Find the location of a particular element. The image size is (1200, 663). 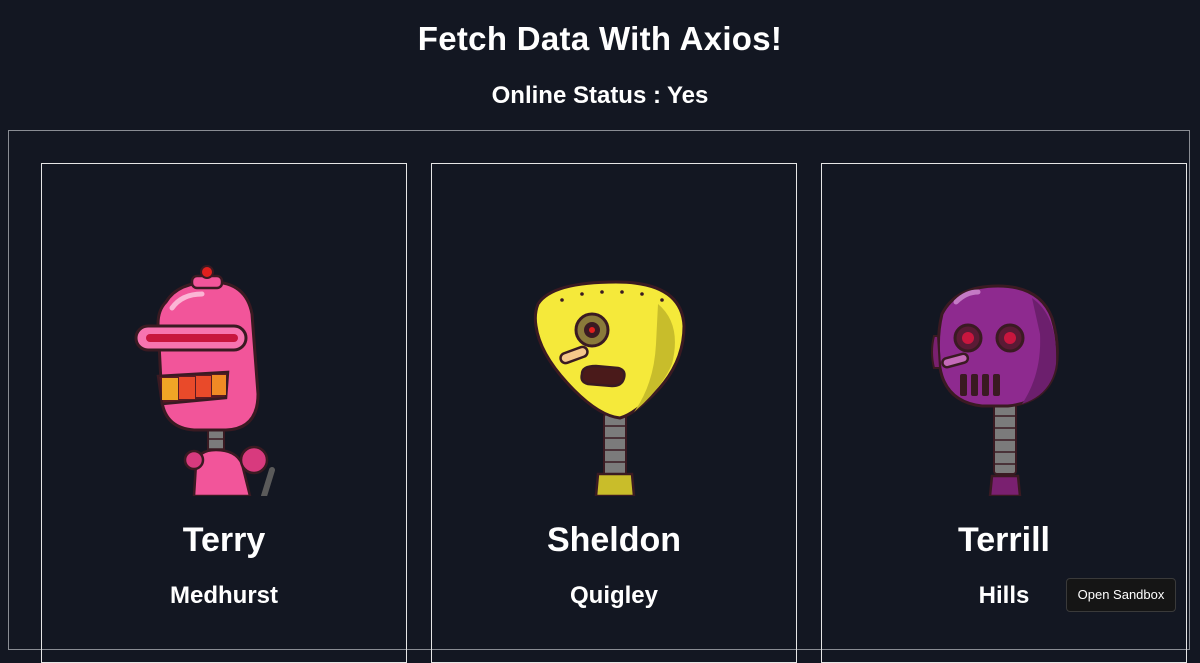

purple-robot-icon is located at coordinates (995, 390).